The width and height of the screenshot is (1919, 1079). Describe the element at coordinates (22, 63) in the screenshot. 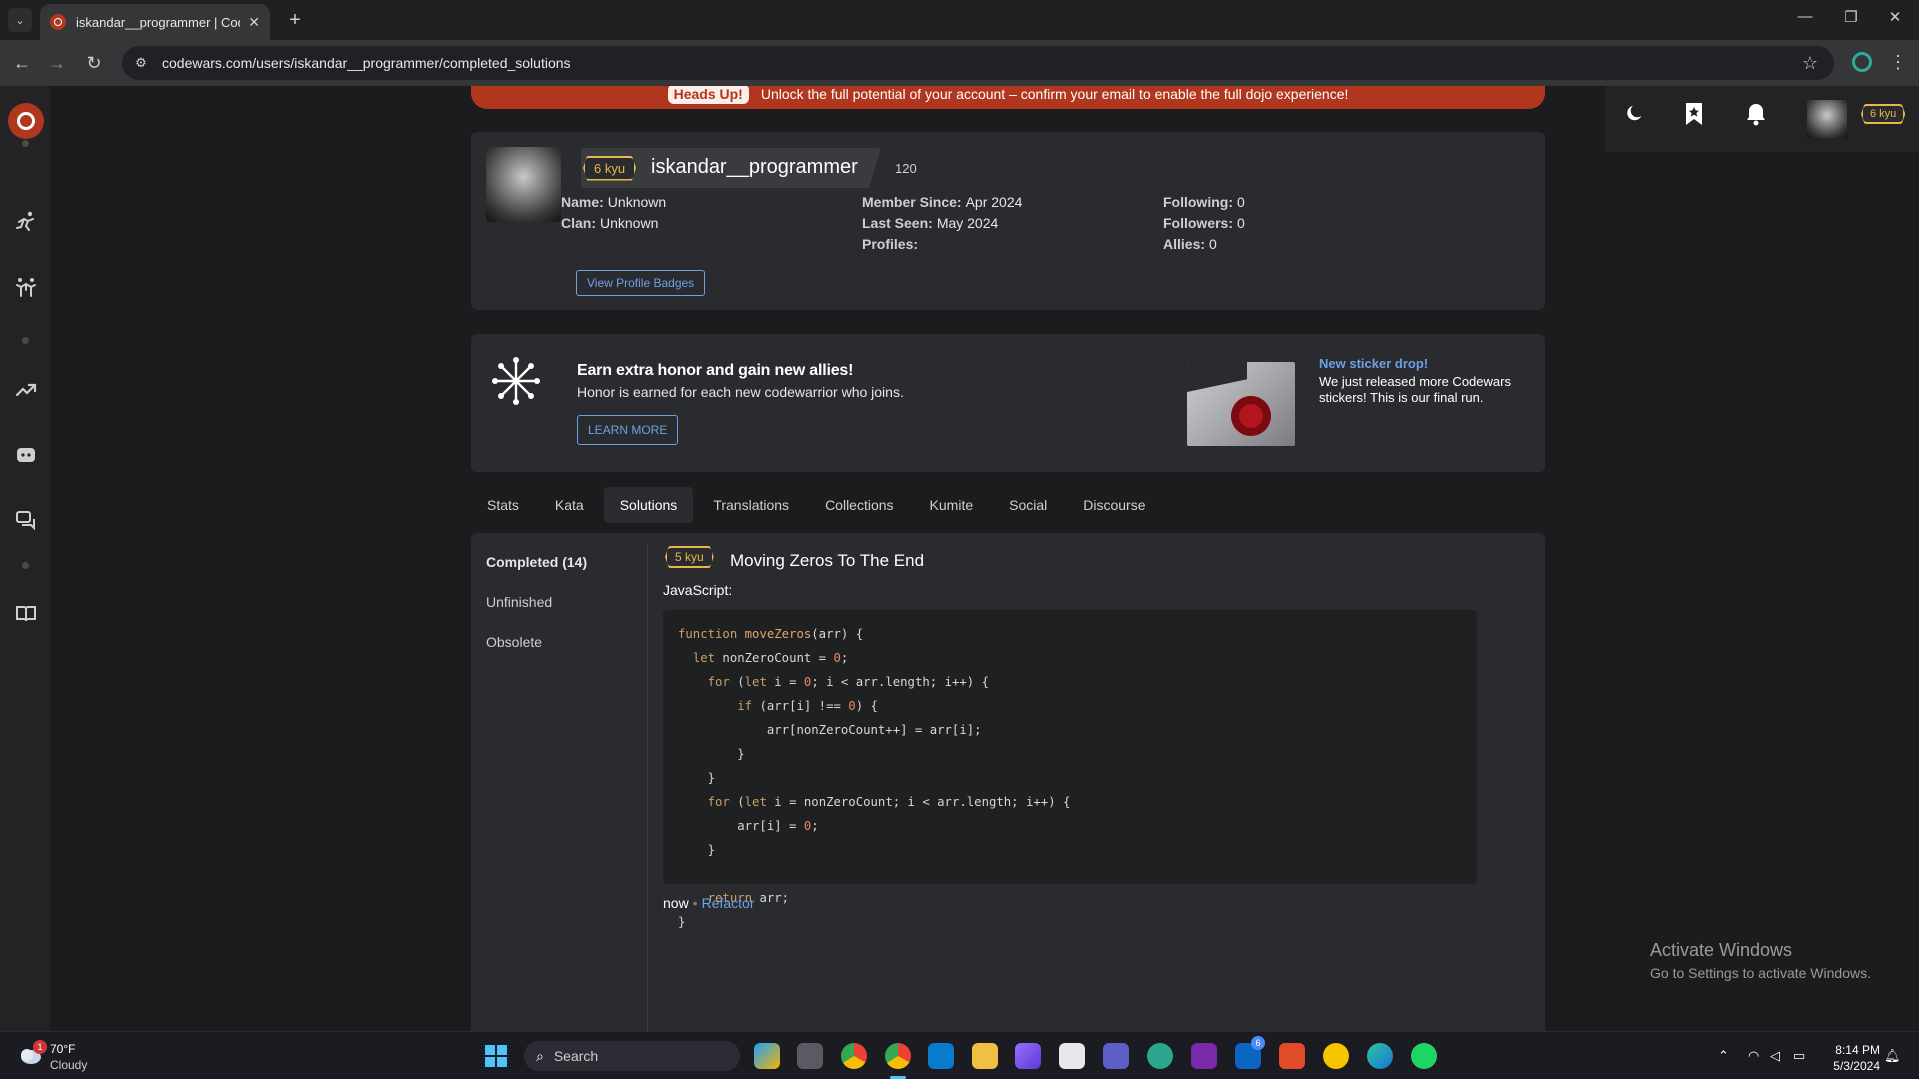

I see `back-button: ←` at that location.